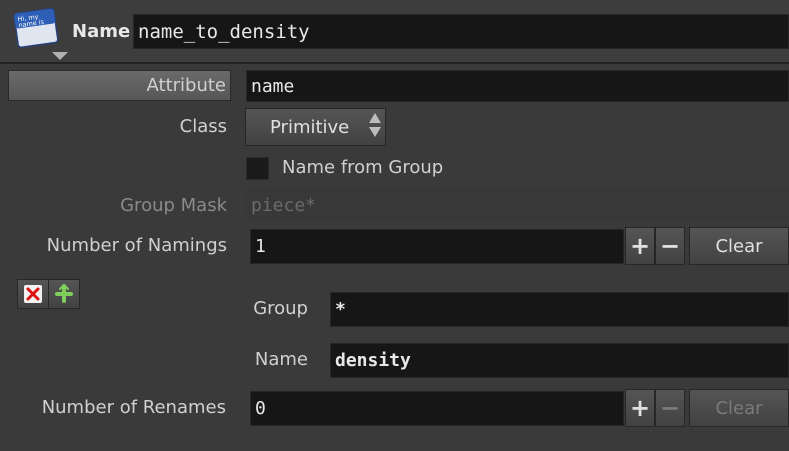  What do you see at coordinates (310, 127) in the screenshot?
I see `class-menu-value: Primitive` at bounding box center [310, 127].